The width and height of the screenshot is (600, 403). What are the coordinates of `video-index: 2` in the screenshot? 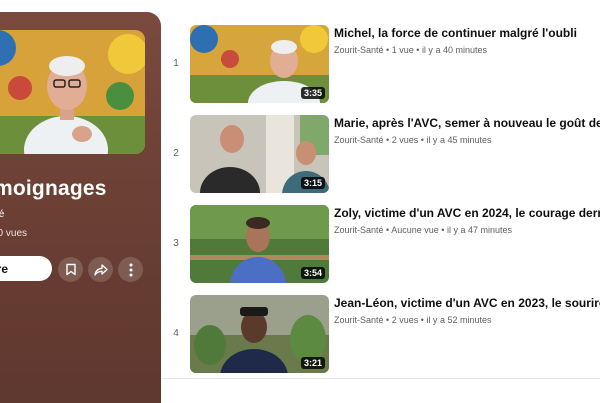 It's located at (176, 153).